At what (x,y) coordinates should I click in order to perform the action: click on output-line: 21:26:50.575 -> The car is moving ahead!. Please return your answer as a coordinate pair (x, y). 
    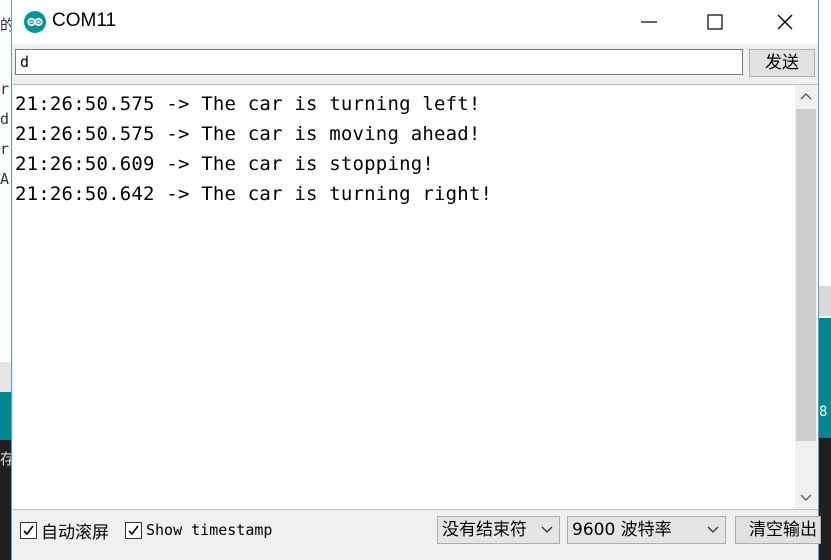
    Looking at the image, I should click on (248, 134).